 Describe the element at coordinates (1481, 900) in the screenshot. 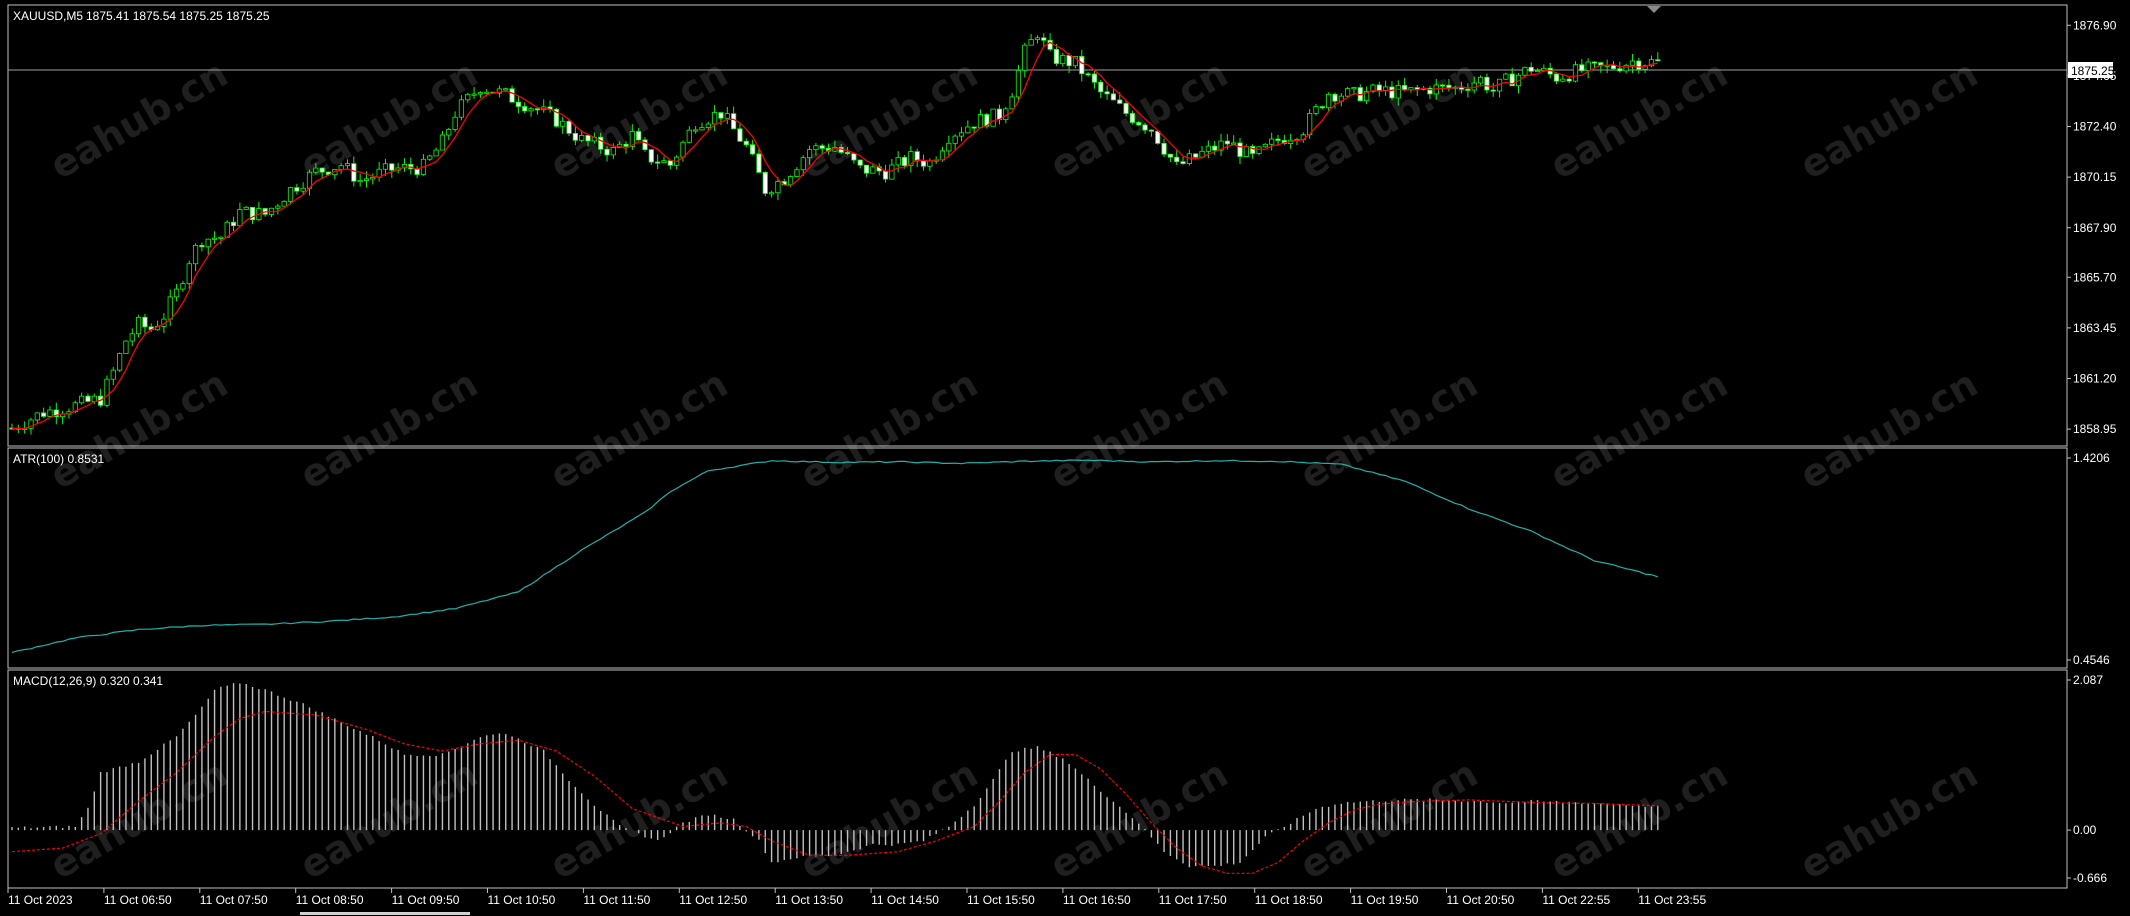

I see `time-tick-label: 11 Oct 20:50` at that location.